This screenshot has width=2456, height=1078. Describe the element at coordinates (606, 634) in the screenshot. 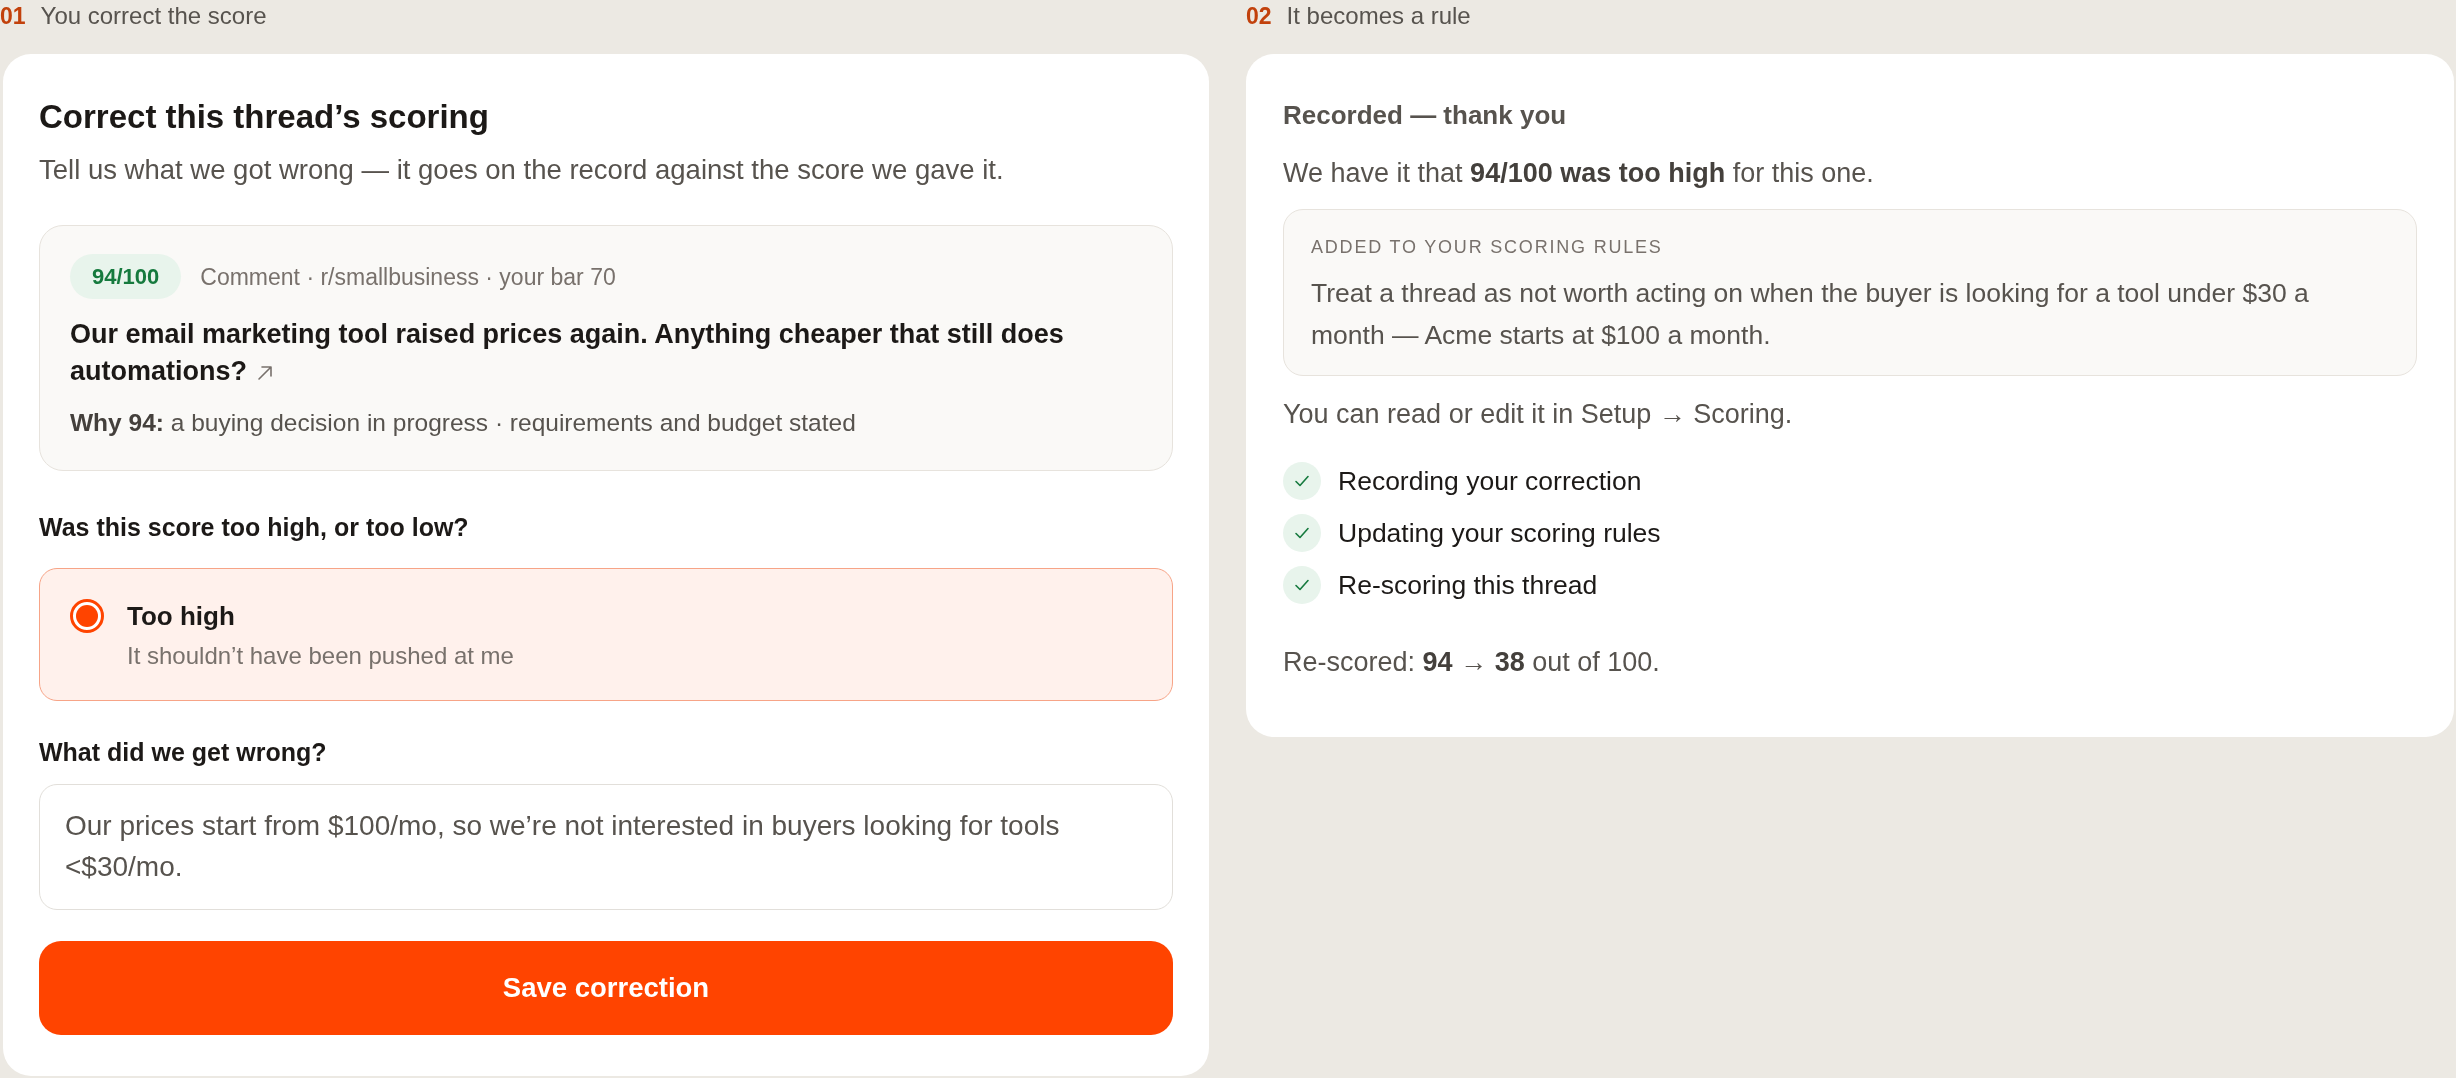

I see `option-card: Too high It shouldn’t have been pushed at me` at that location.